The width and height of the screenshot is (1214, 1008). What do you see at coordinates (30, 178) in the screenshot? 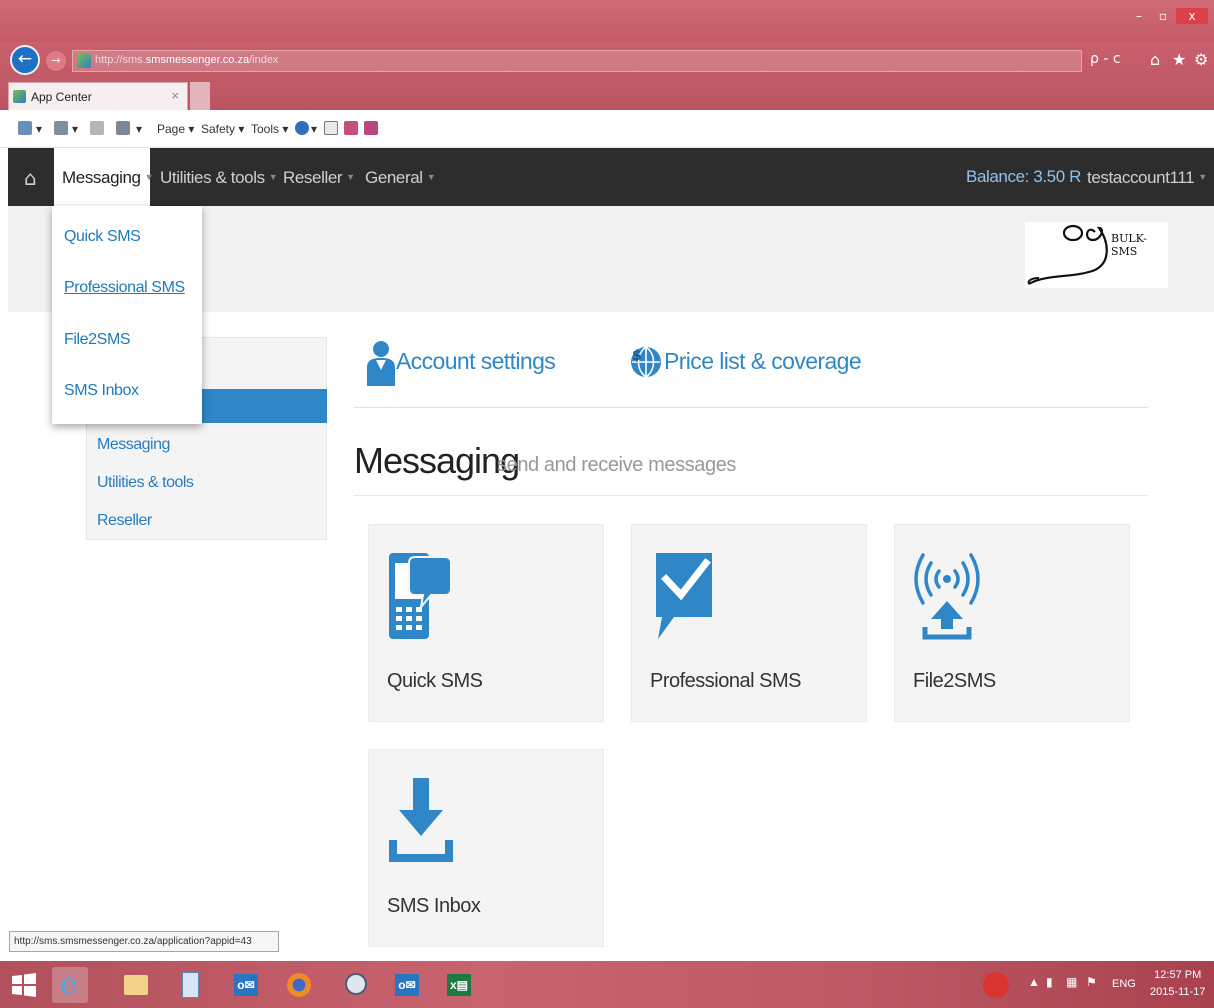
I see `home-icon: ⌂` at bounding box center [30, 178].